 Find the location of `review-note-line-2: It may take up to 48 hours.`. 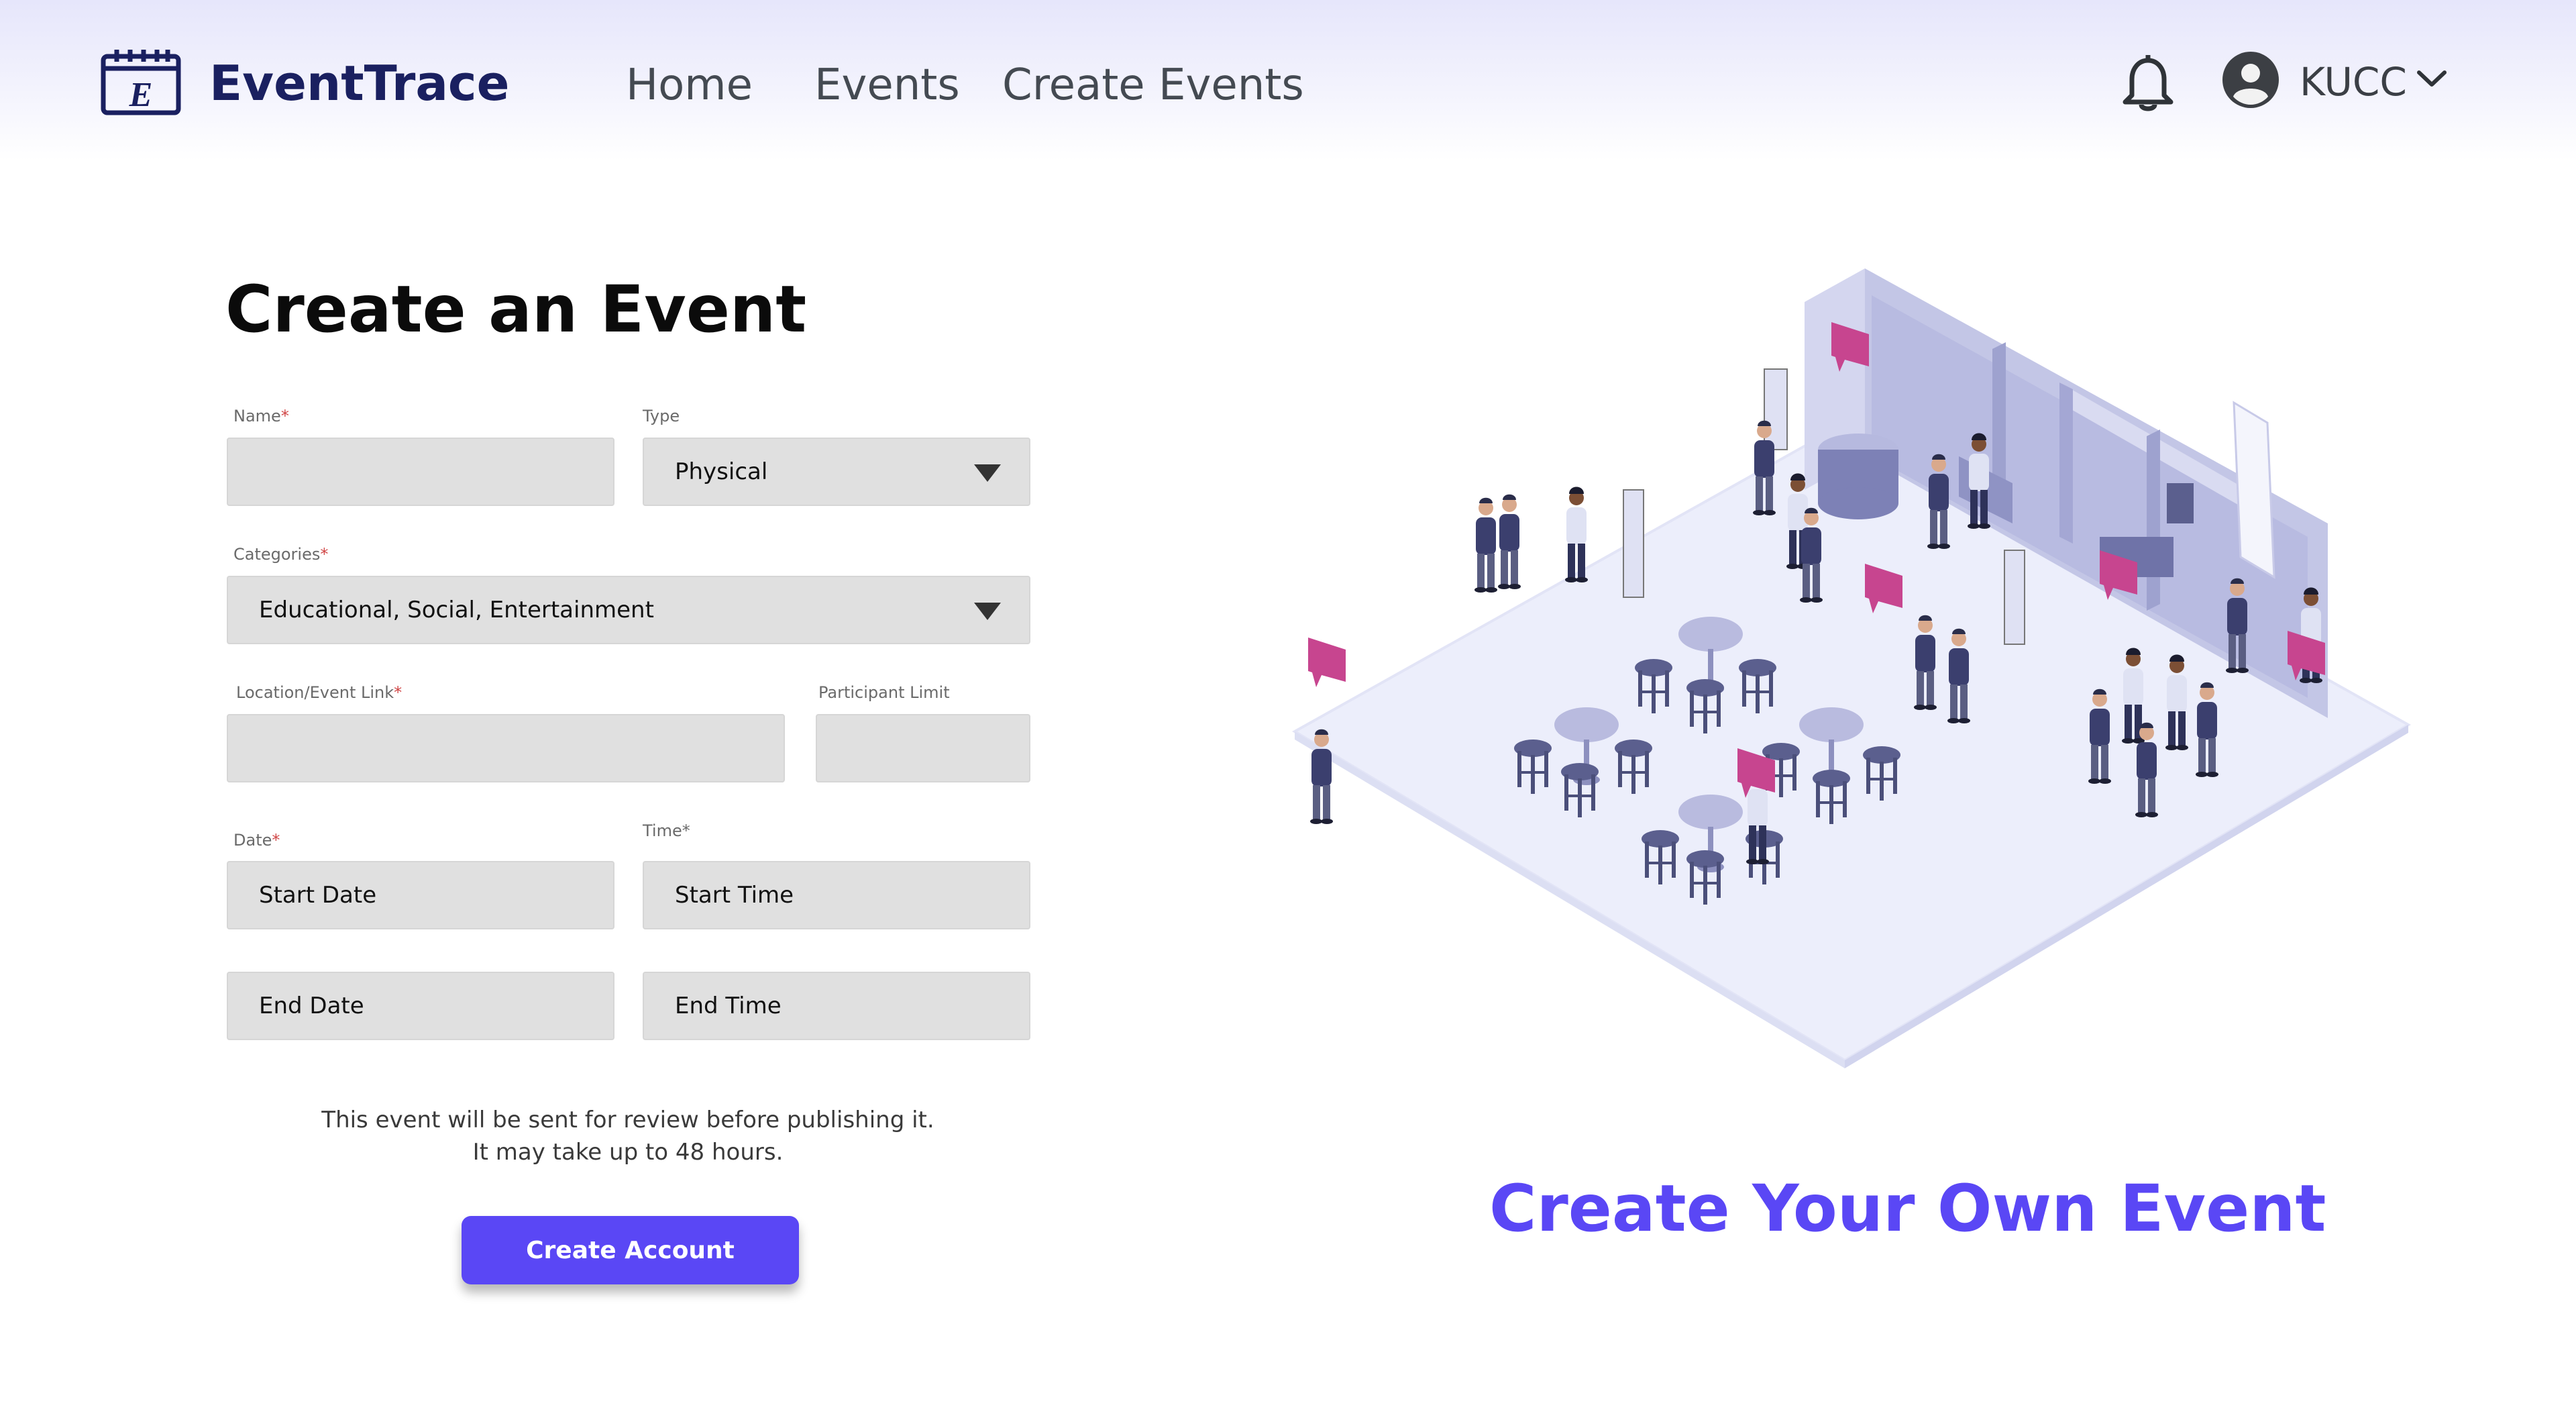

review-note-line-2: It may take up to 48 hours. is located at coordinates (628, 1152).